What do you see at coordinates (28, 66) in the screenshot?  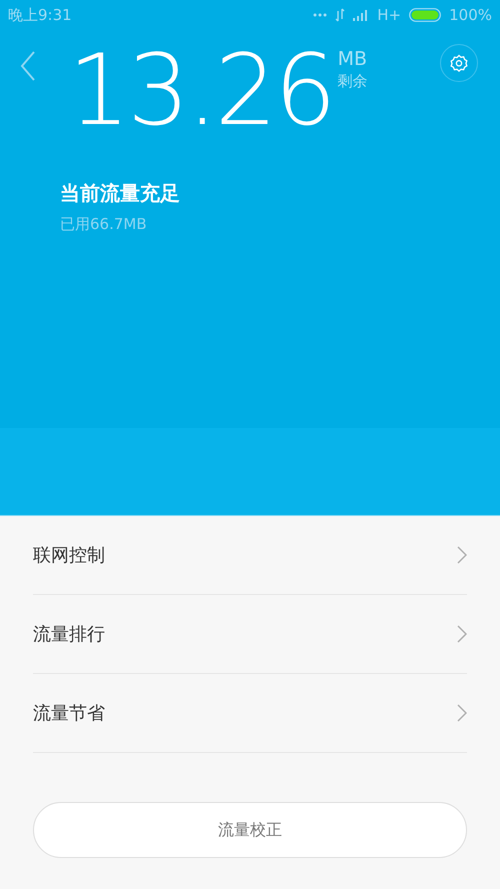 I see `back-icon` at bounding box center [28, 66].